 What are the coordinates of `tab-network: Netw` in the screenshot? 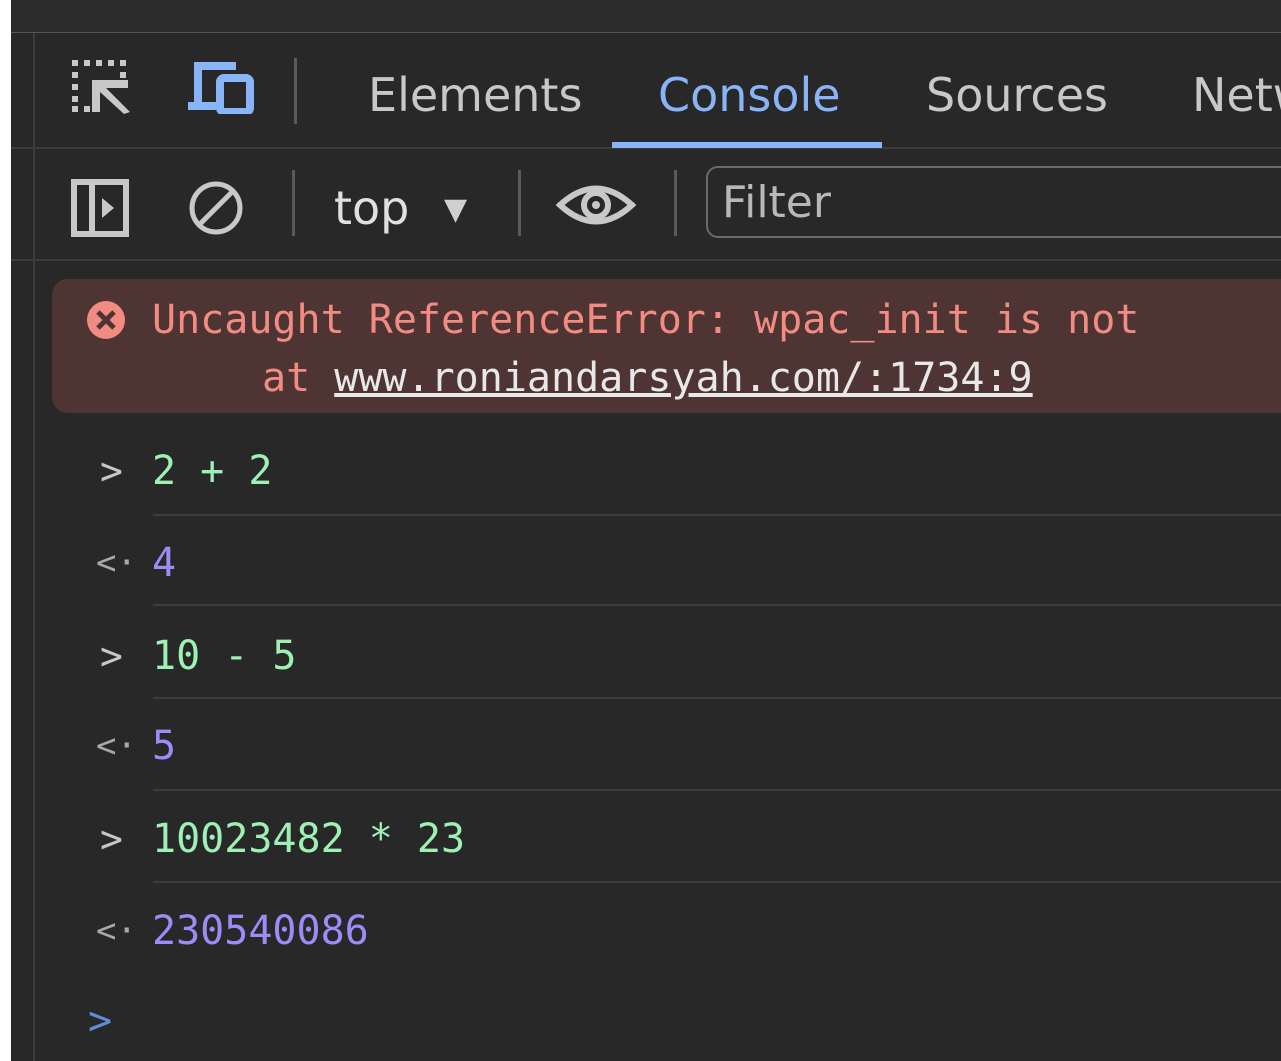 It's located at (1236, 95).